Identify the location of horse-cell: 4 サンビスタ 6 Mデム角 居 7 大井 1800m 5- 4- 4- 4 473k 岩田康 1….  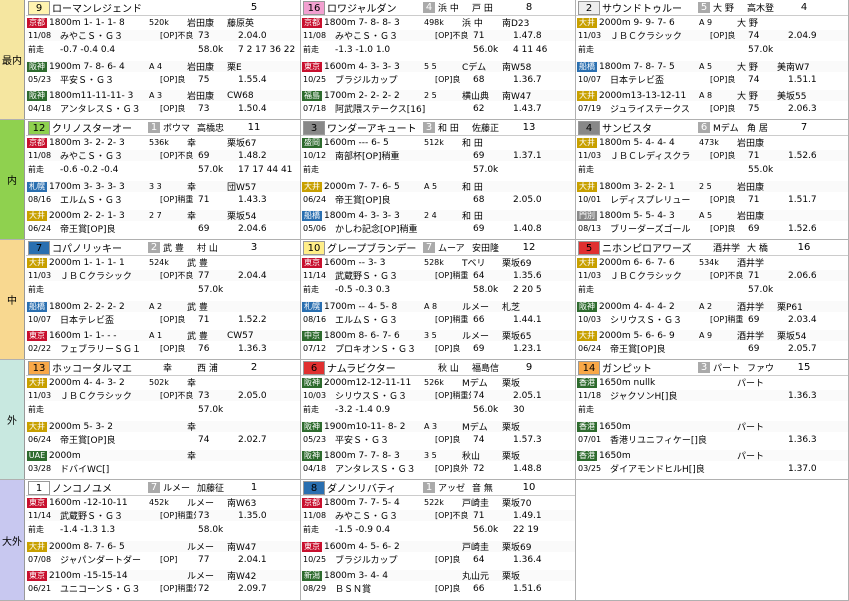
(712, 179).